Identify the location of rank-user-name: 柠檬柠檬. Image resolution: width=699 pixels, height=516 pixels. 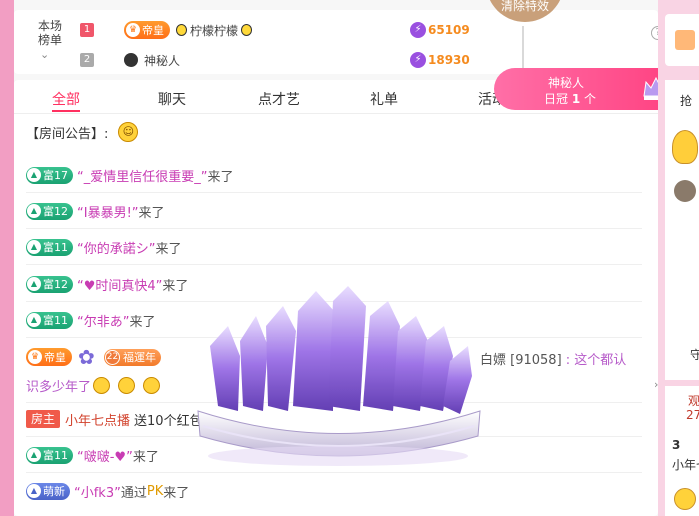
(214, 30).